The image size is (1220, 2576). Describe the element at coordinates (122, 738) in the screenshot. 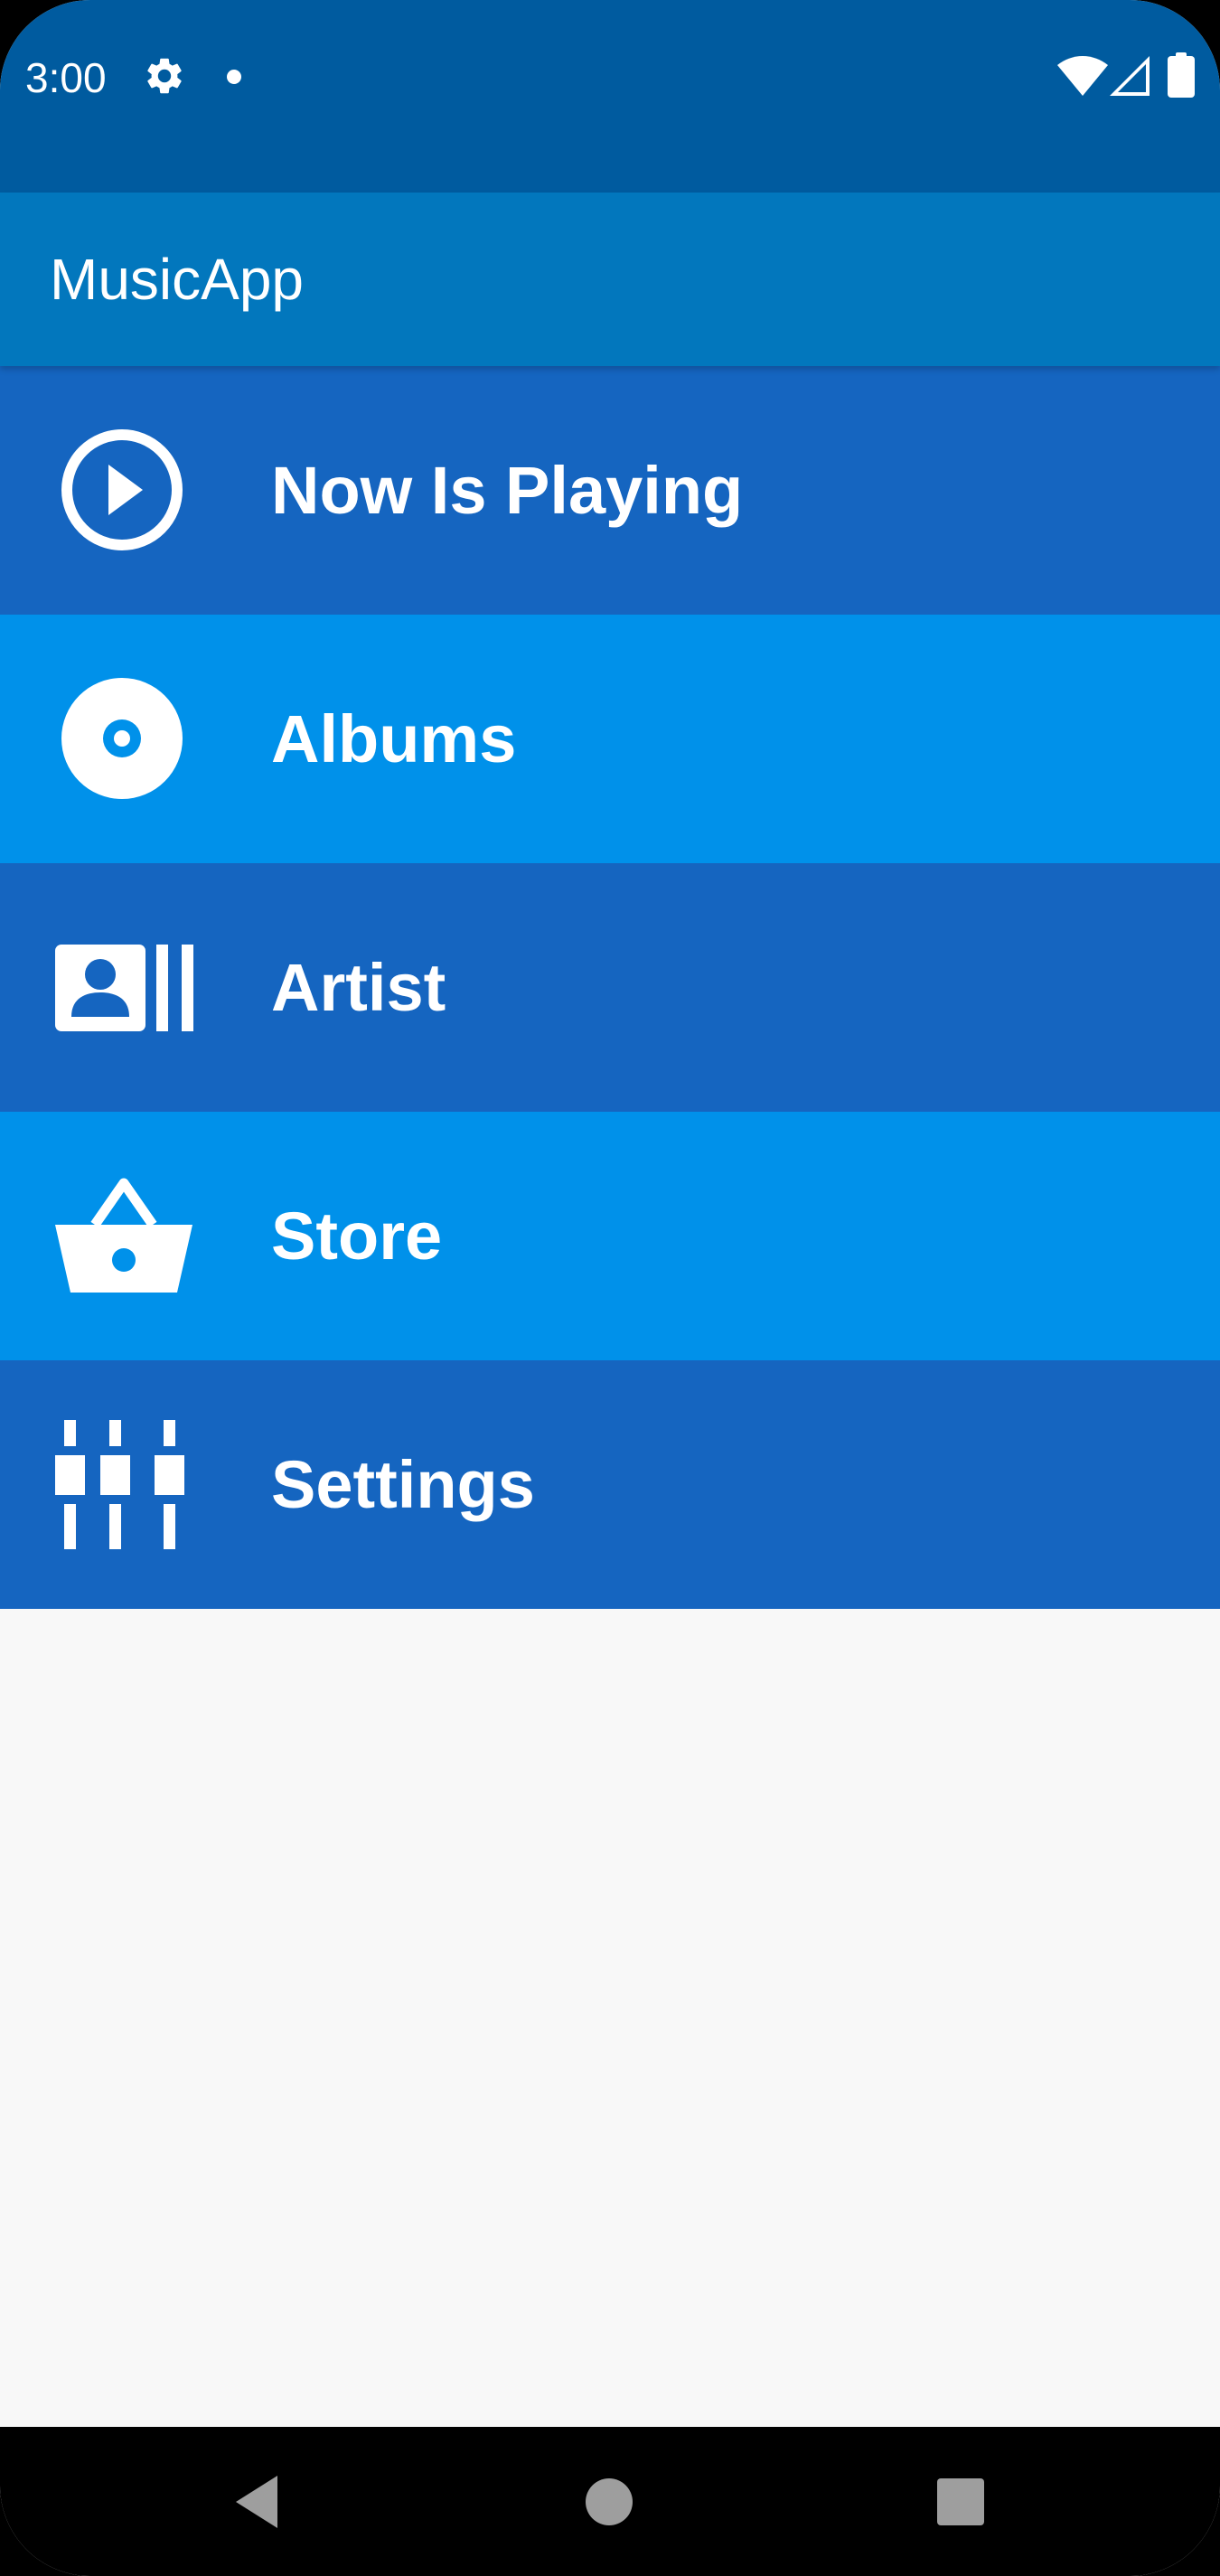

I see `disc-icon` at that location.